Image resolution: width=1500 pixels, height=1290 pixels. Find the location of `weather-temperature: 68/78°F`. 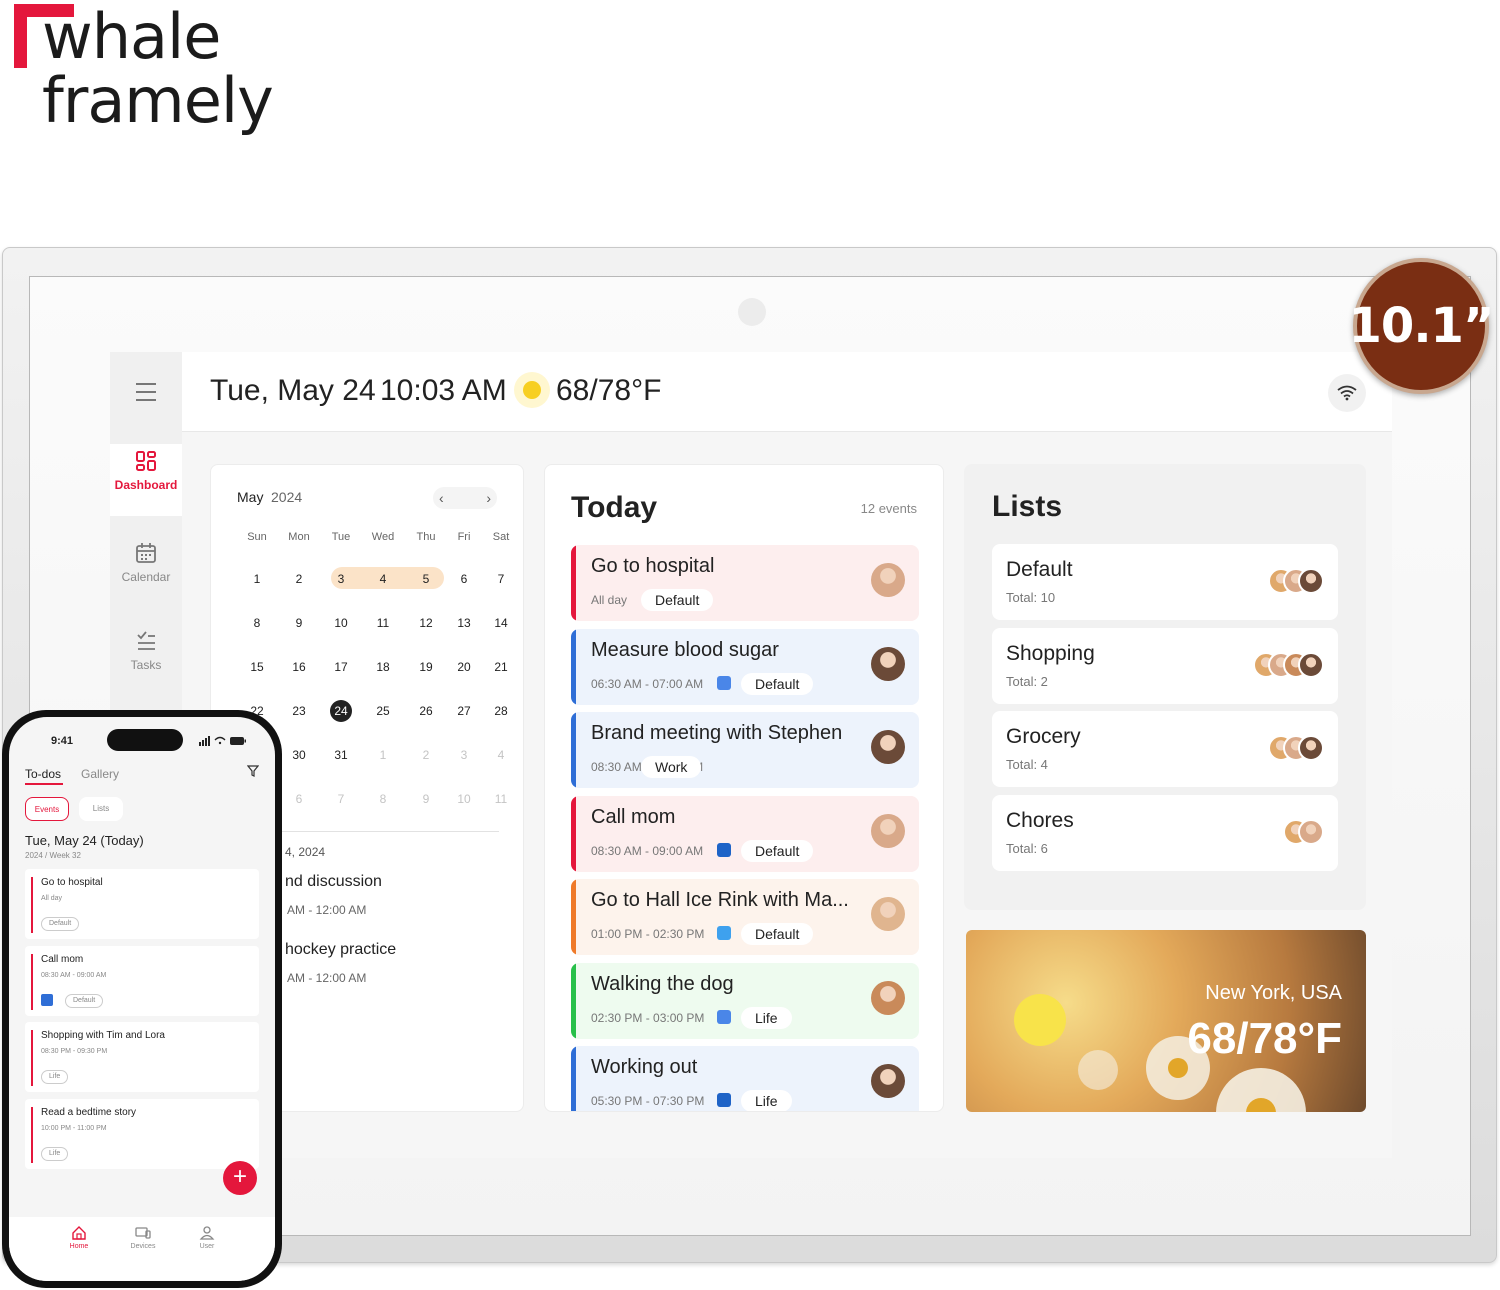

weather-temperature: 68/78°F is located at coordinates (1264, 1038).